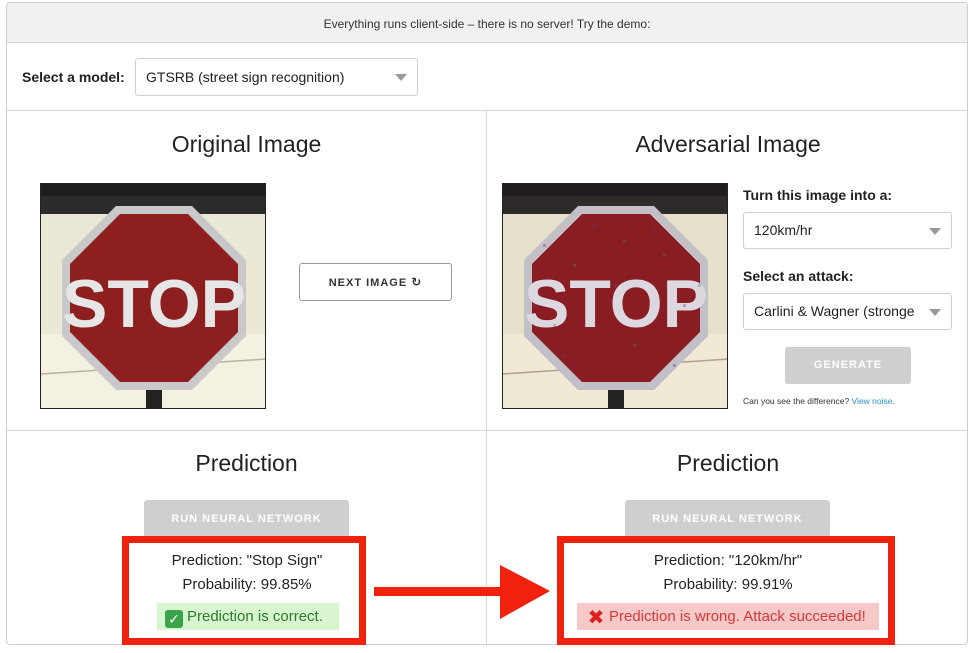  Describe the element at coordinates (727, 519) in the screenshot. I see `run-network-button-right: RUN NEURAL NETWORK` at that location.